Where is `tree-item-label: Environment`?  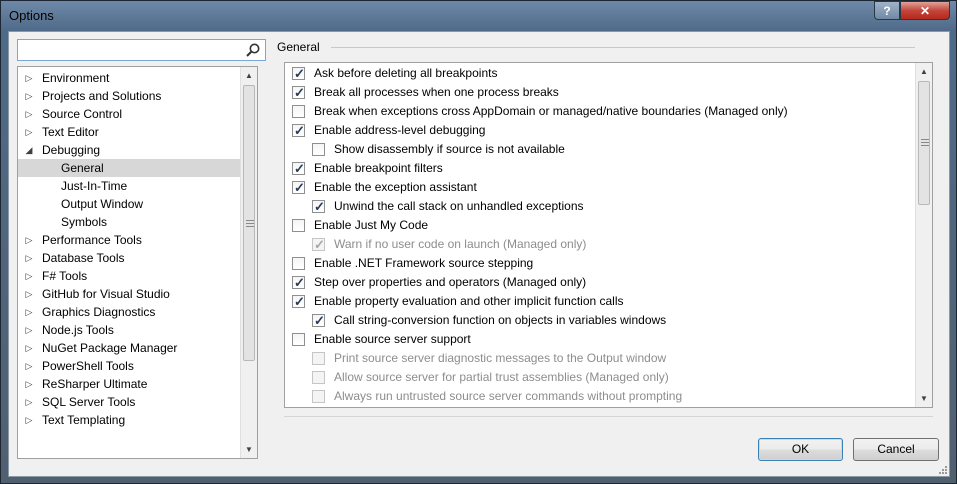
tree-item-label: Environment is located at coordinates (76, 78).